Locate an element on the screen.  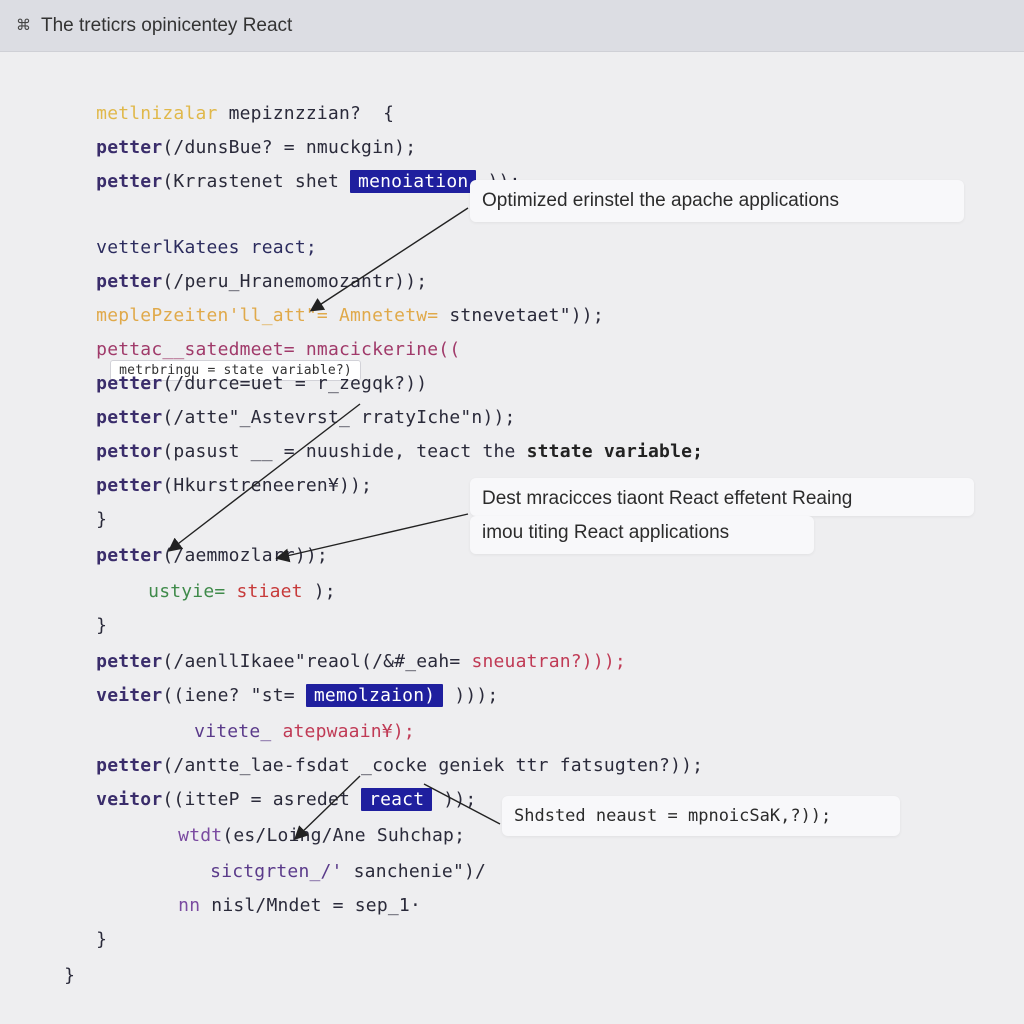
code-token: (Hkurstreneeren¥)); is located at coordinates (267, 485).